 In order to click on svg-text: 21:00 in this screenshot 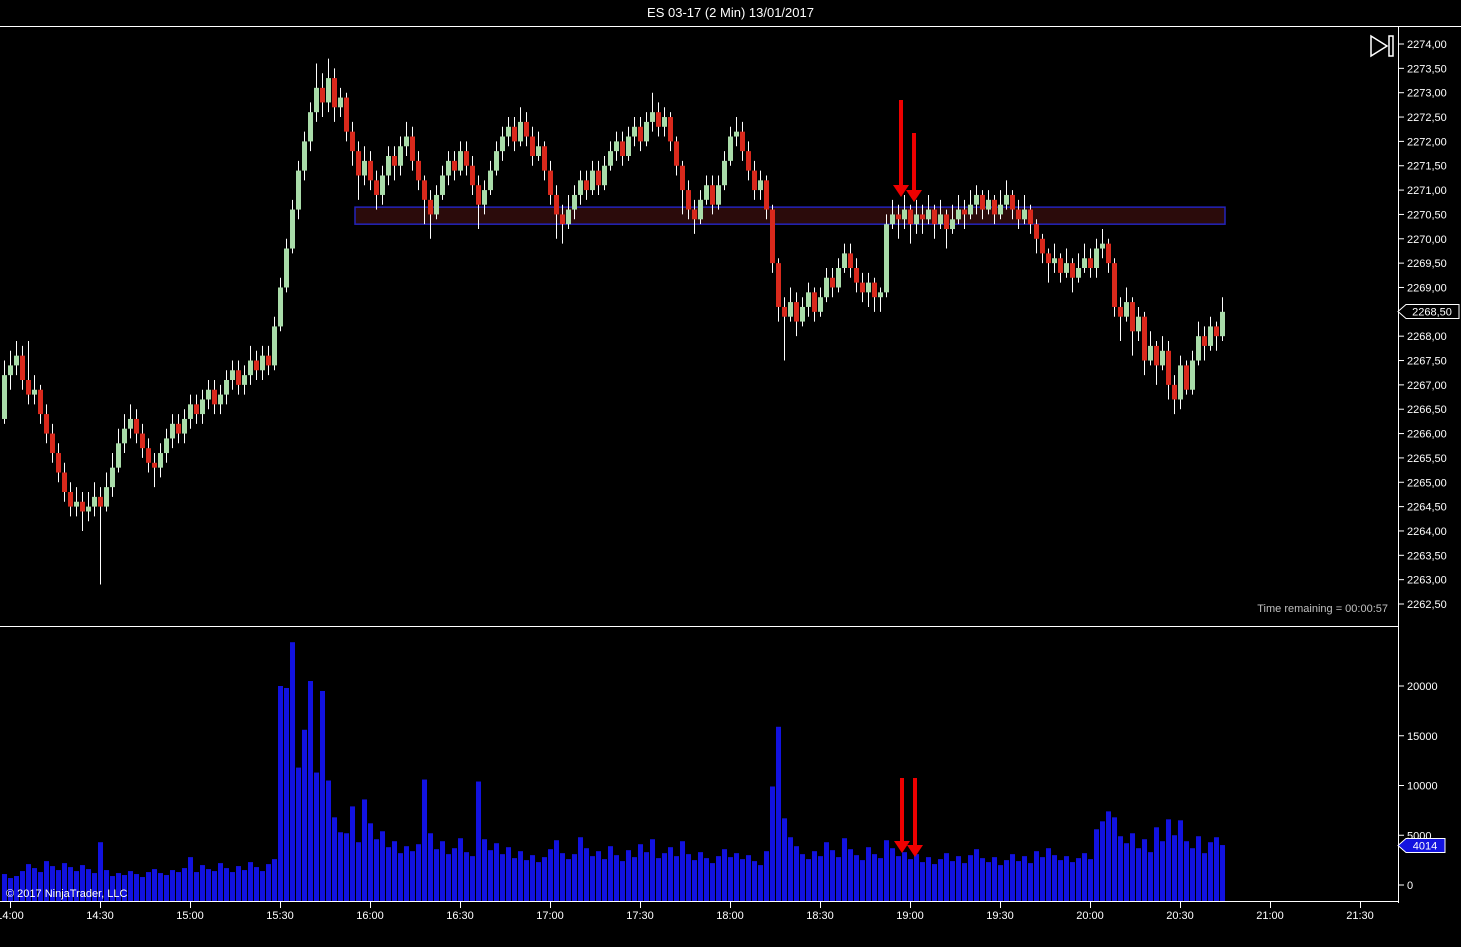, I will do `click(1270, 916)`.